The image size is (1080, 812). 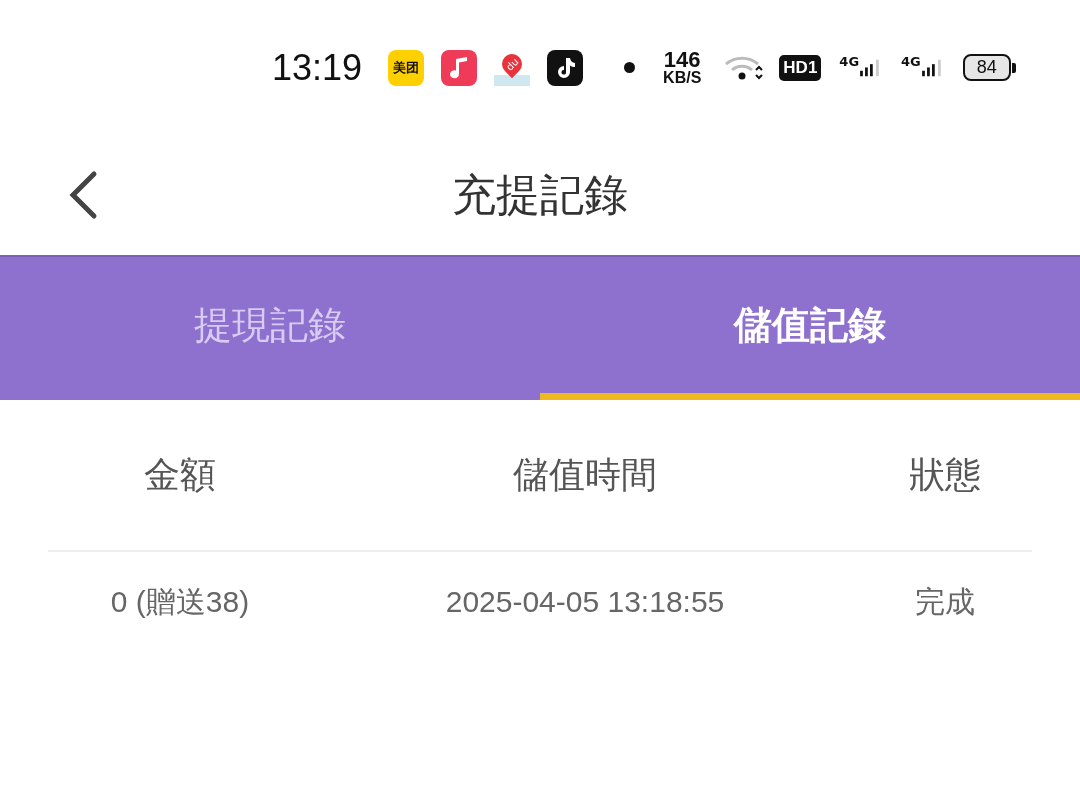 What do you see at coordinates (800, 67) in the screenshot?
I see `hd-badge: HD1` at bounding box center [800, 67].